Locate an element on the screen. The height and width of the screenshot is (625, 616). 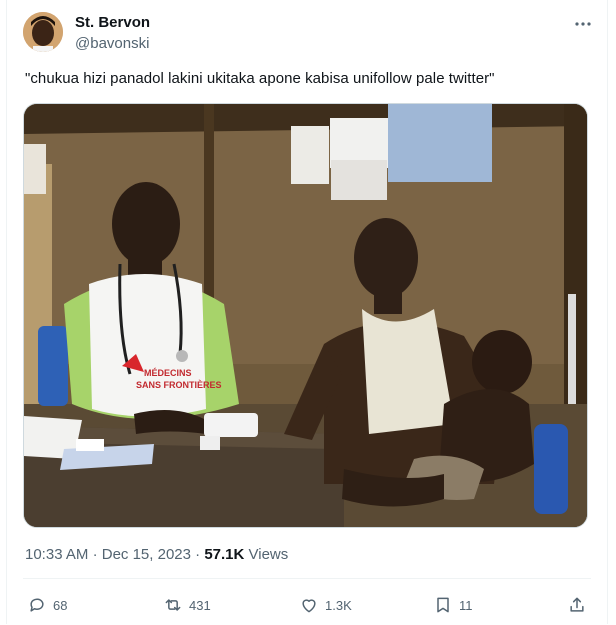
tweet-meta: 10:33 AM · Dec 15, 2023 · 57.1K Views is located at coordinates (156, 554).